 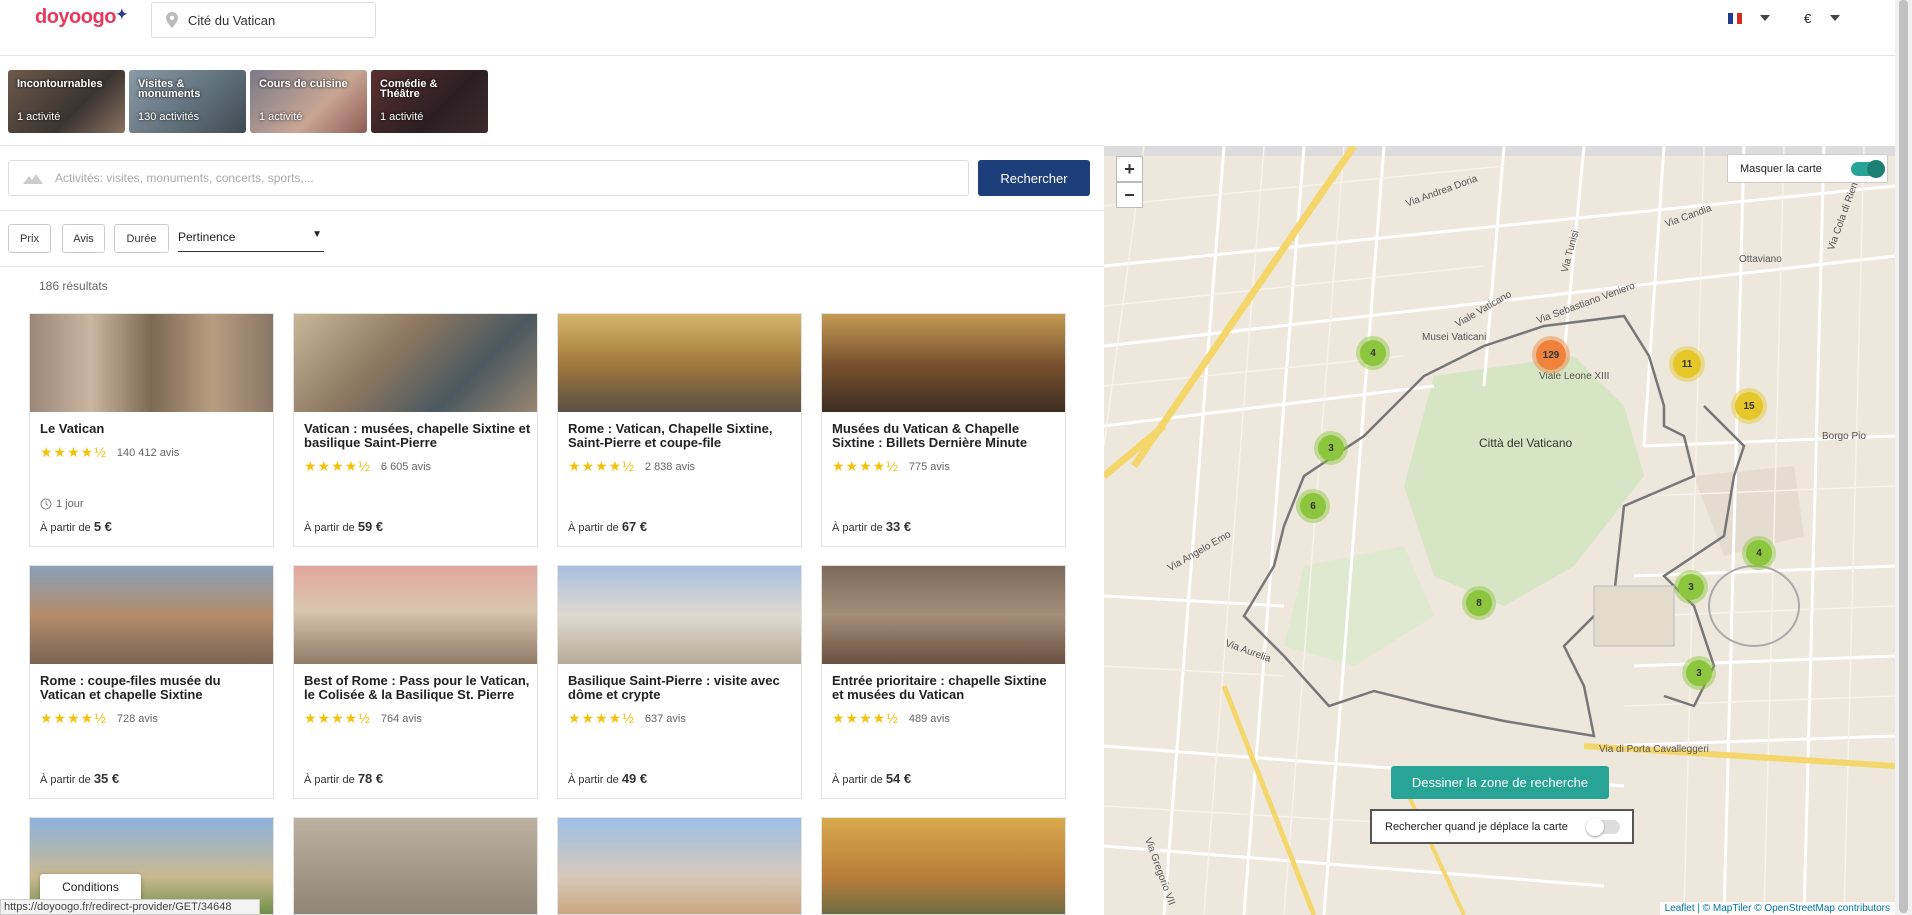 What do you see at coordinates (1479, 603) in the screenshot?
I see `map-cluster-marker: 8` at bounding box center [1479, 603].